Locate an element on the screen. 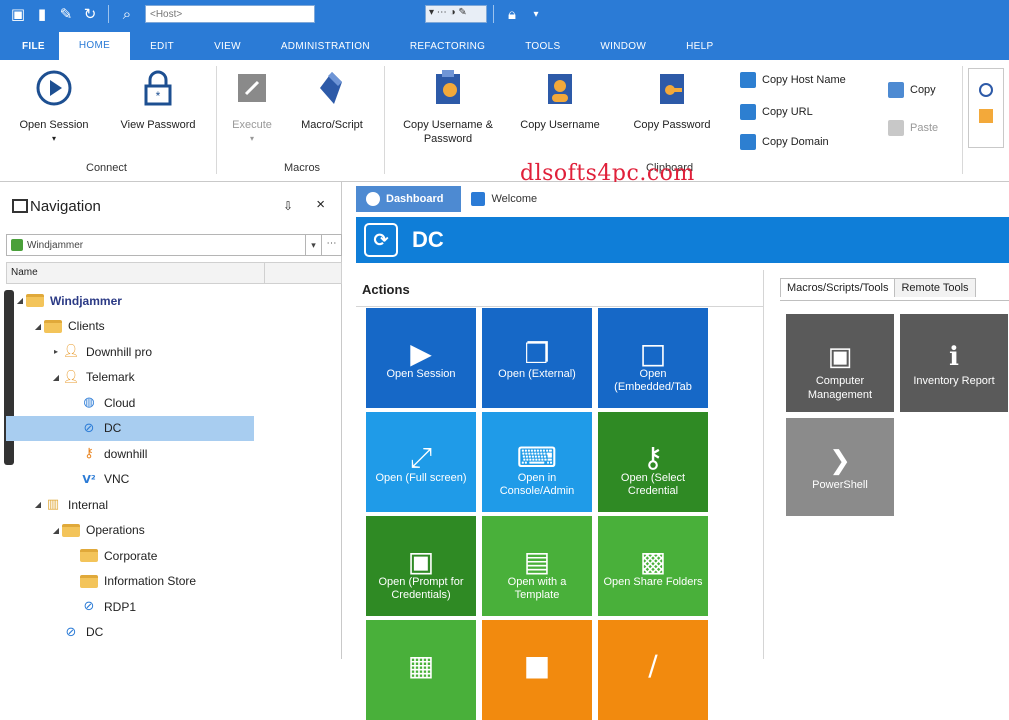  edit-icon: ✎ is located at coordinates (66, 14).